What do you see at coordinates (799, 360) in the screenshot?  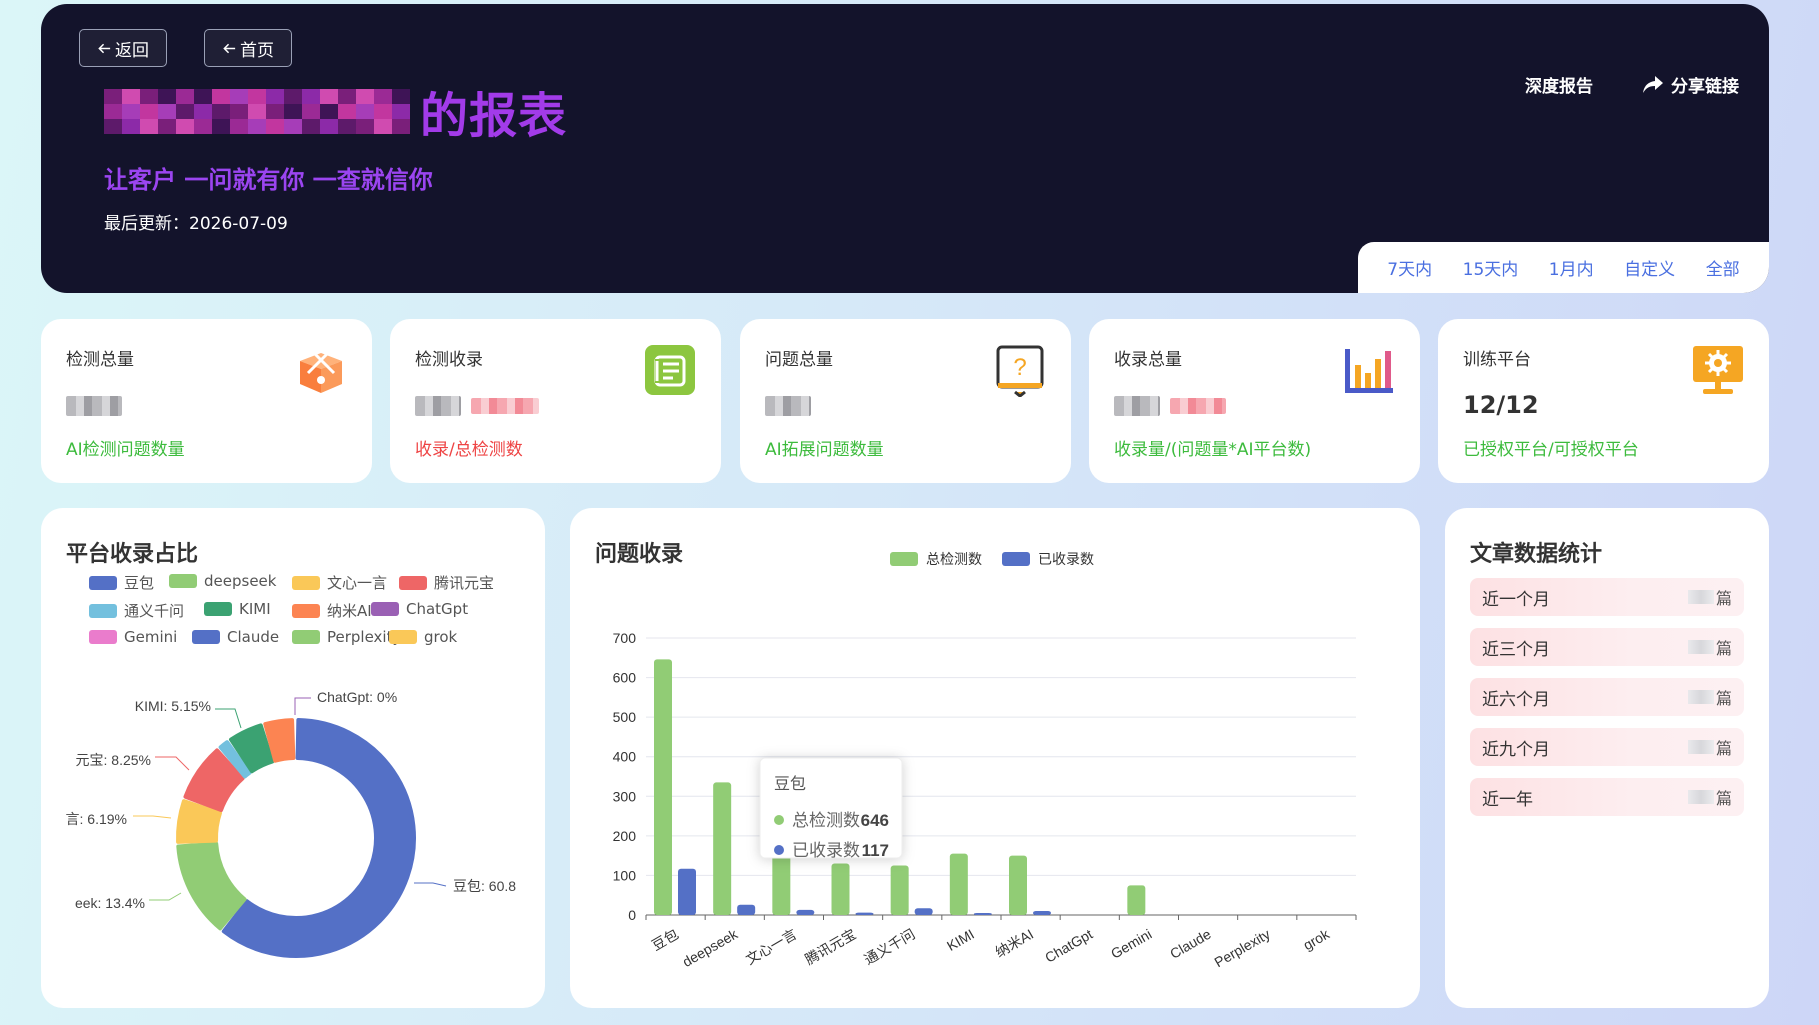 I see `stat-label: 问题总量` at bounding box center [799, 360].